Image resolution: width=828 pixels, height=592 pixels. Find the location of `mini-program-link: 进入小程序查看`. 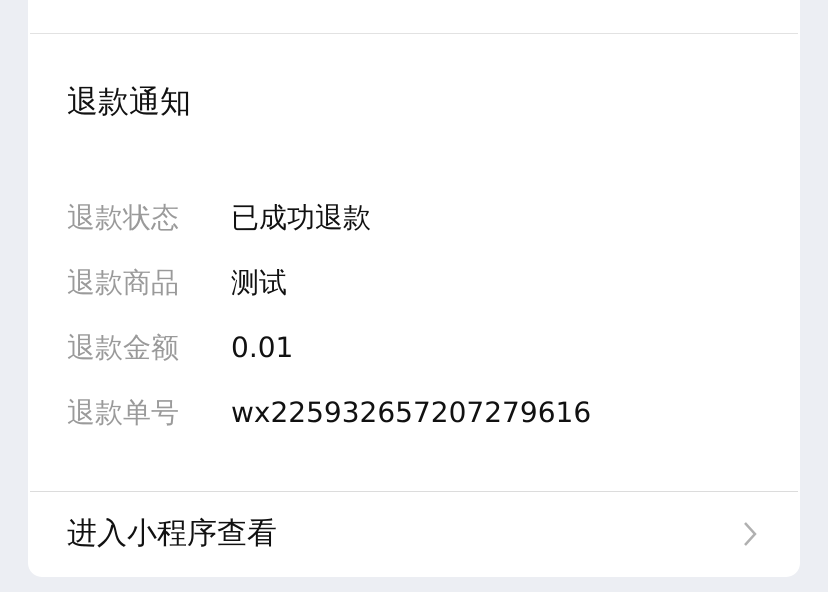

mini-program-link: 进入小程序查看 is located at coordinates (414, 534).